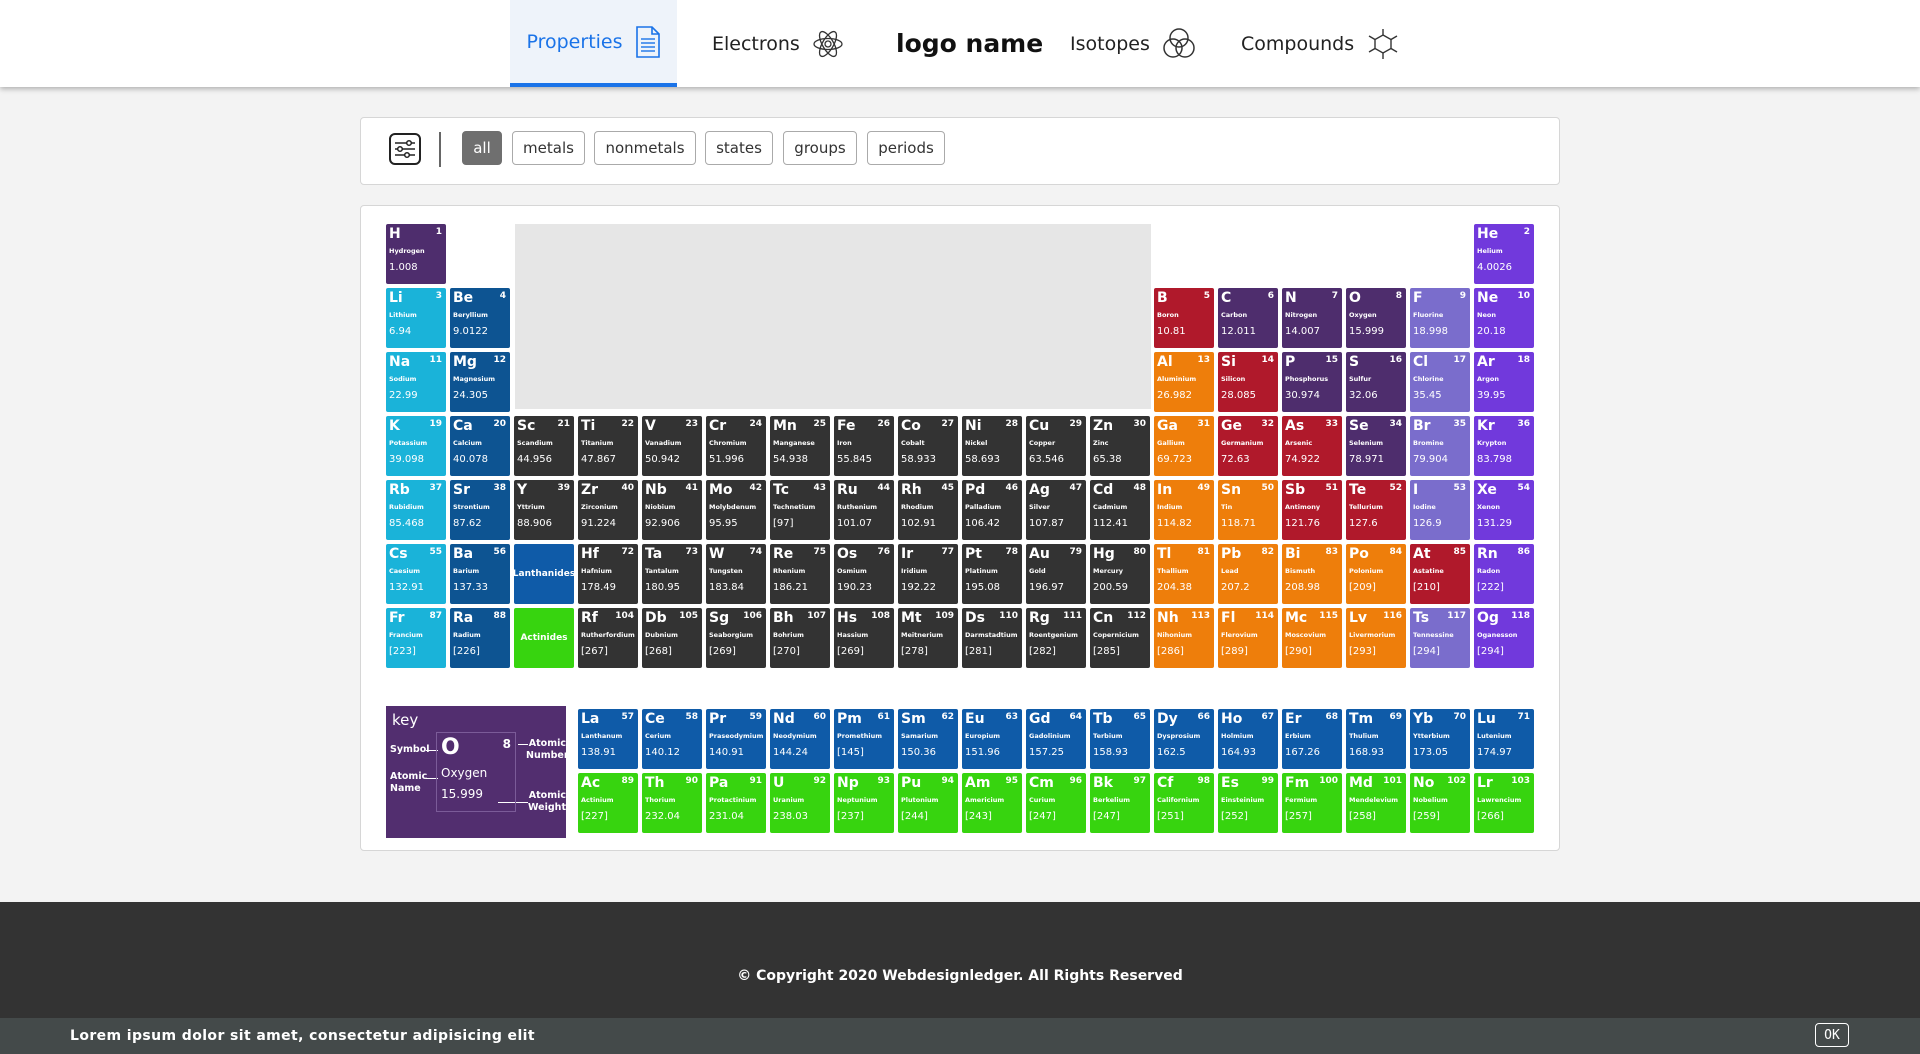 Image resolution: width=1920 pixels, height=1054 pixels. What do you see at coordinates (645, 148) in the screenshot?
I see `filter-nonmetals-button: nonmetals` at bounding box center [645, 148].